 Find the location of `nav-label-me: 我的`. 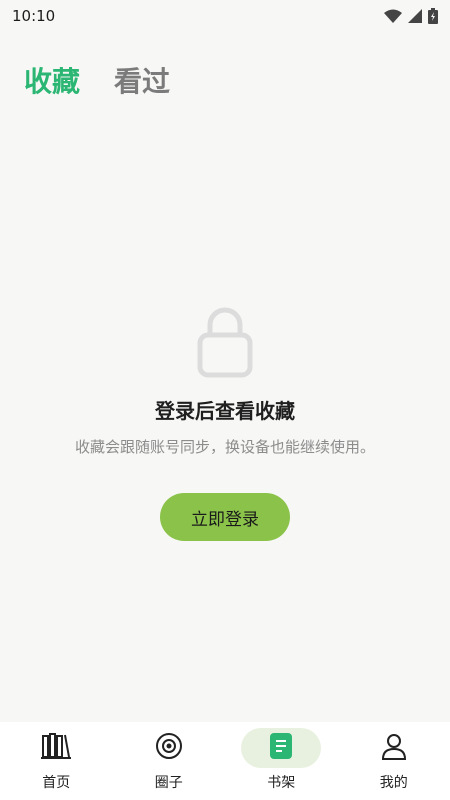

nav-label-me: 我的 is located at coordinates (393, 783).